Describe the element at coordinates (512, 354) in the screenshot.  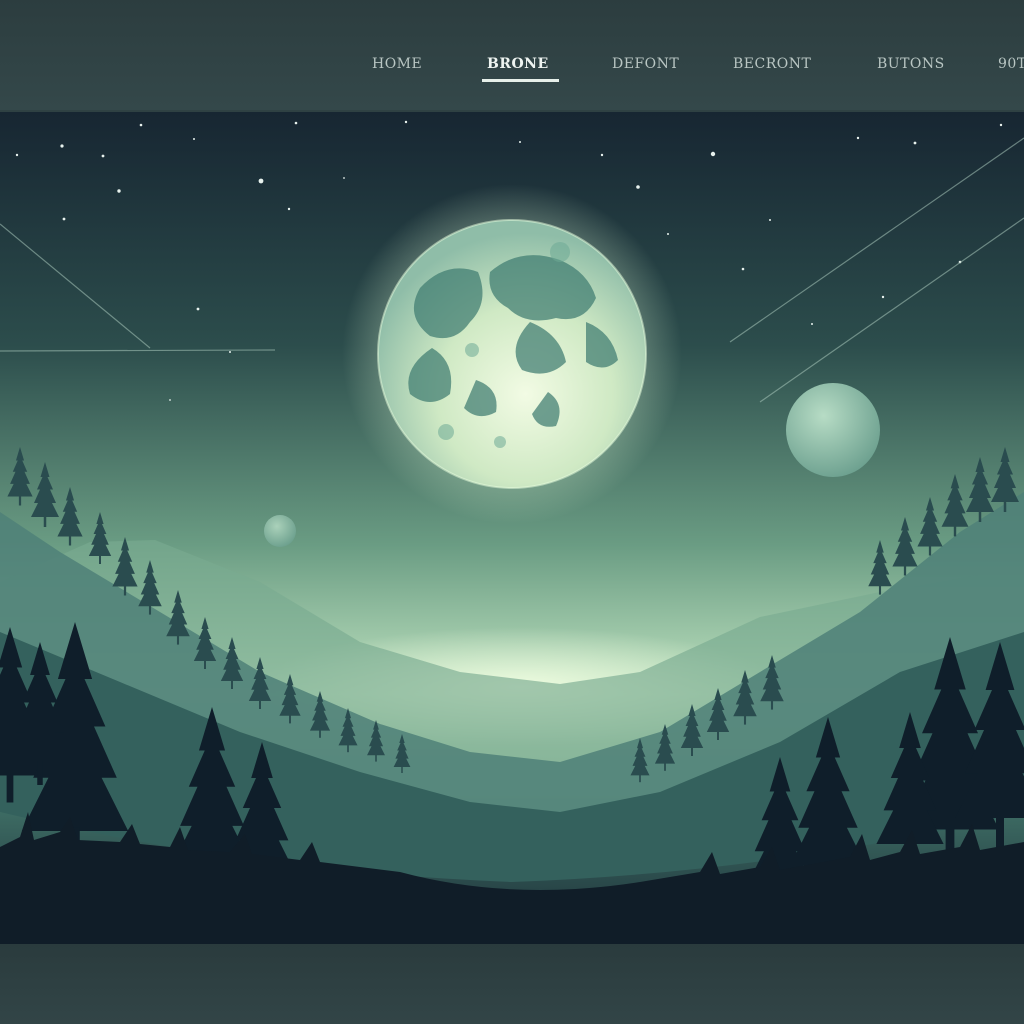
I see `moon` at that location.